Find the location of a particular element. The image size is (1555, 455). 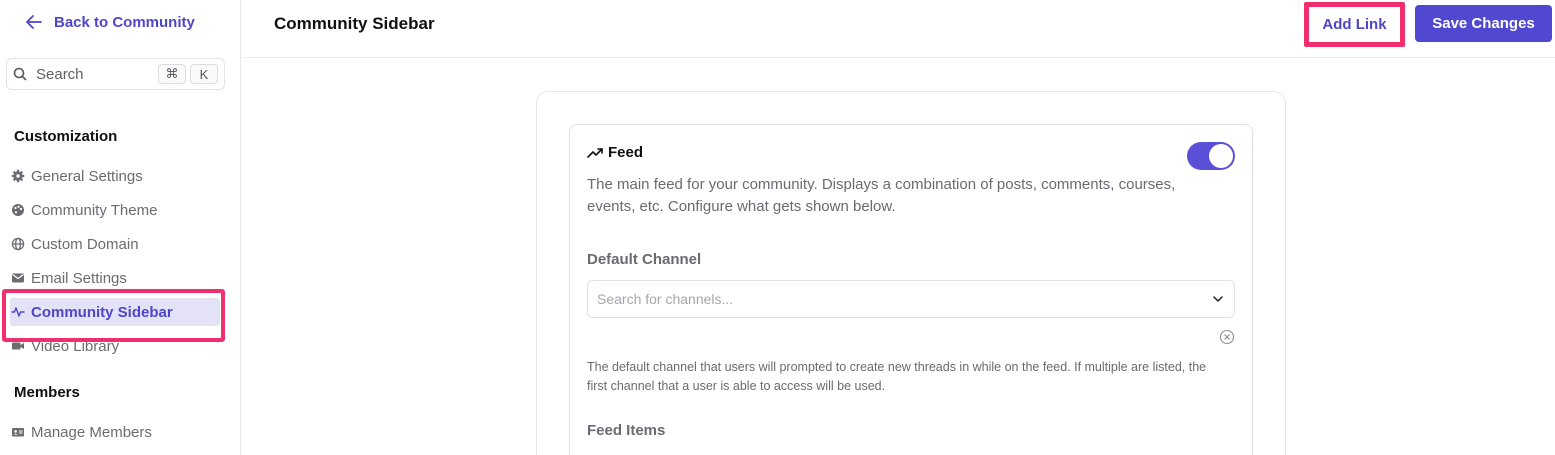

id-card-icon is located at coordinates (18, 432).